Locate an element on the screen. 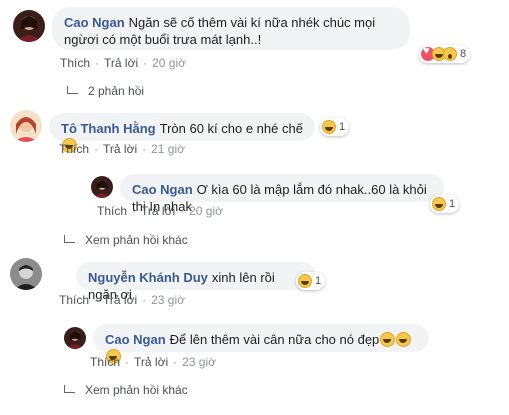  comment-actions: Thích · Trả lời · 23 giờ is located at coordinates (122, 300).